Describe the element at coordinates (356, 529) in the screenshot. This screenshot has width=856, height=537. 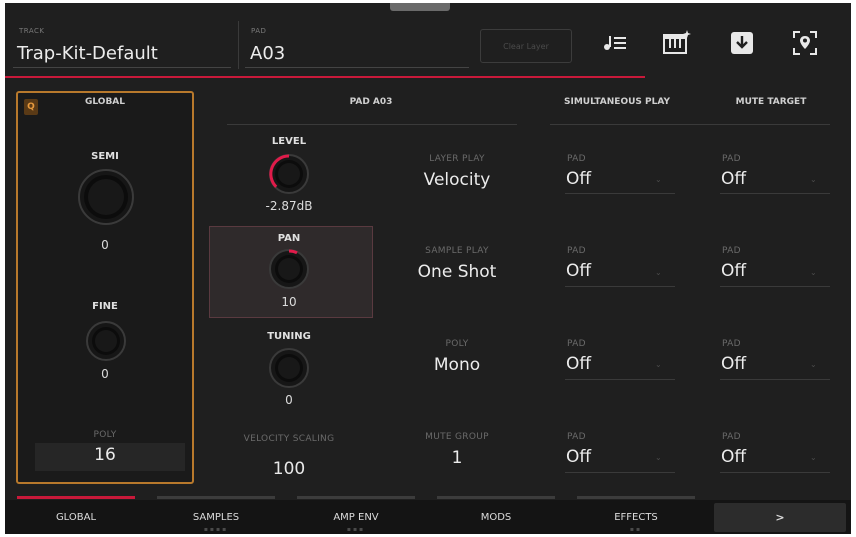
I see `tab-amp-env-pages: ▪▪▪` at that location.